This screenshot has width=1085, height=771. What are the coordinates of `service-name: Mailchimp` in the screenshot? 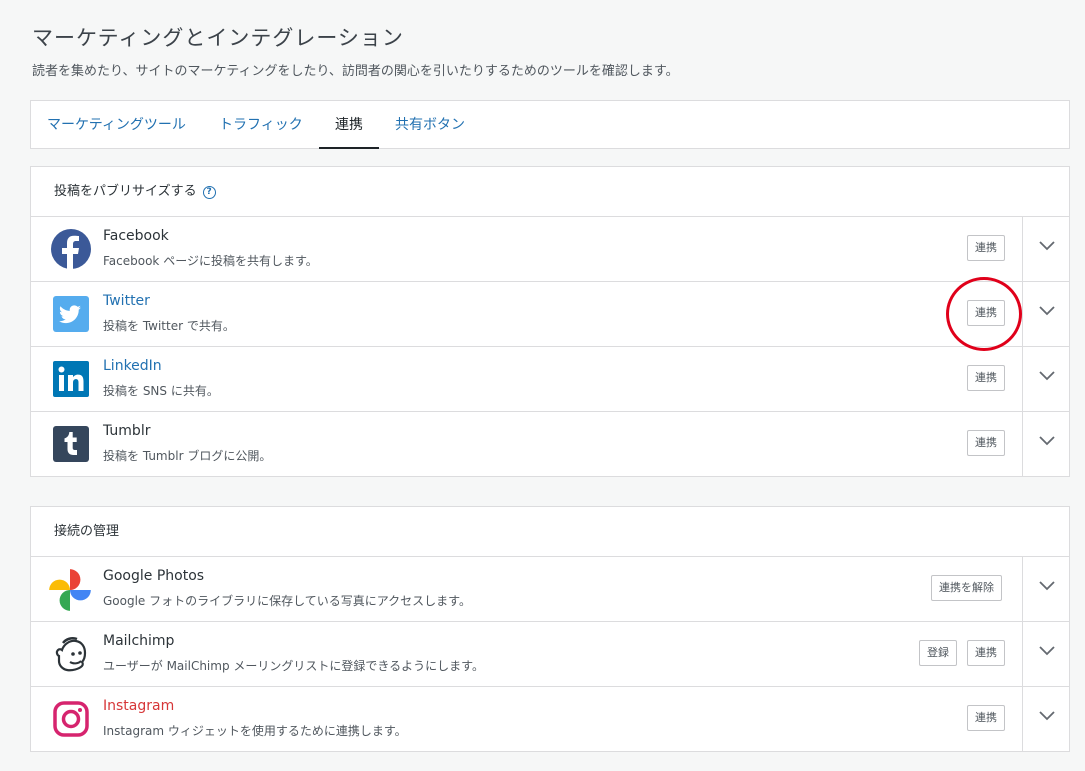 It's located at (139, 641).